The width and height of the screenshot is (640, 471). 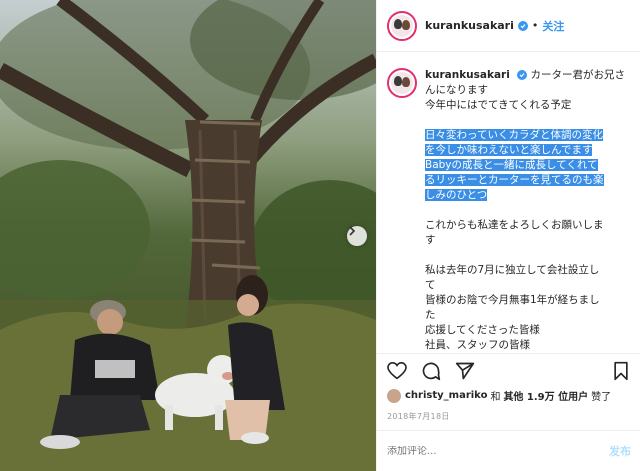 What do you see at coordinates (352, 231) in the screenshot?
I see `chevron-right-icon` at bounding box center [352, 231].